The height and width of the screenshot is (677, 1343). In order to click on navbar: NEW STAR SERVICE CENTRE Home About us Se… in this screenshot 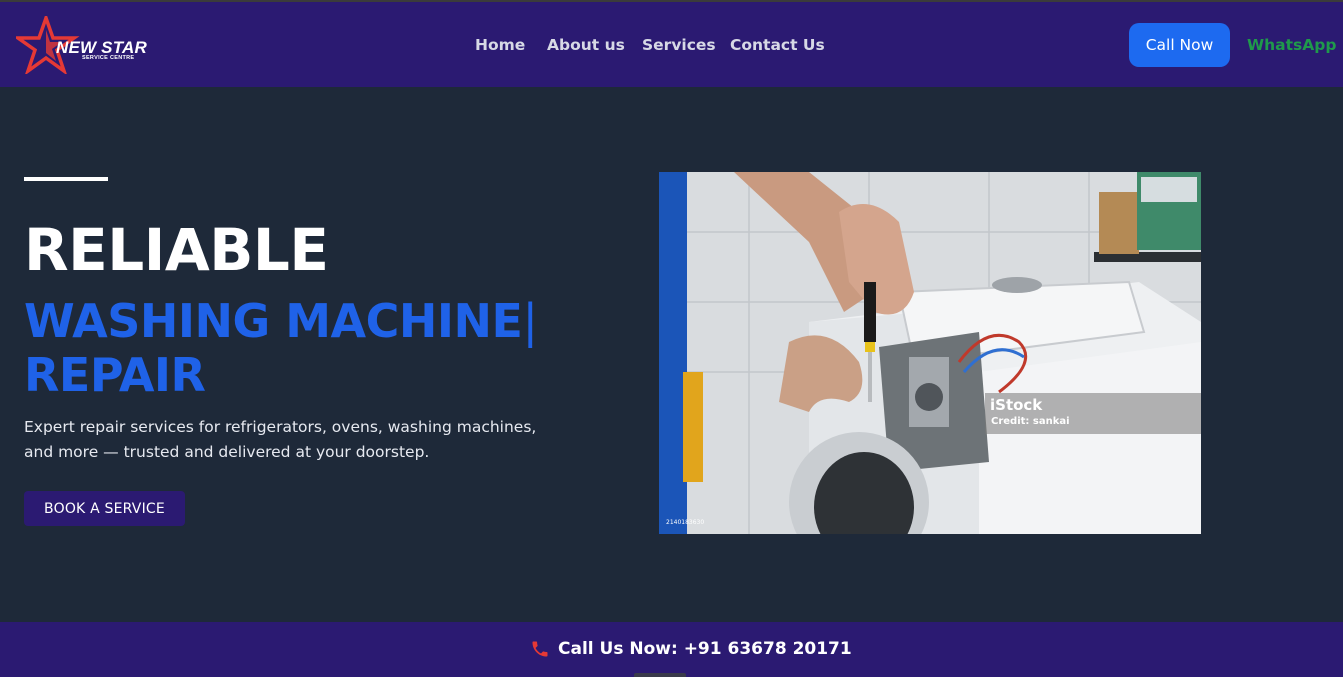, I will do `click(671, 44)`.